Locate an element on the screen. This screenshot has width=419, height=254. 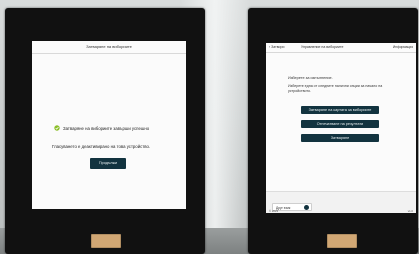
check-icon is located at coordinates (57, 128).